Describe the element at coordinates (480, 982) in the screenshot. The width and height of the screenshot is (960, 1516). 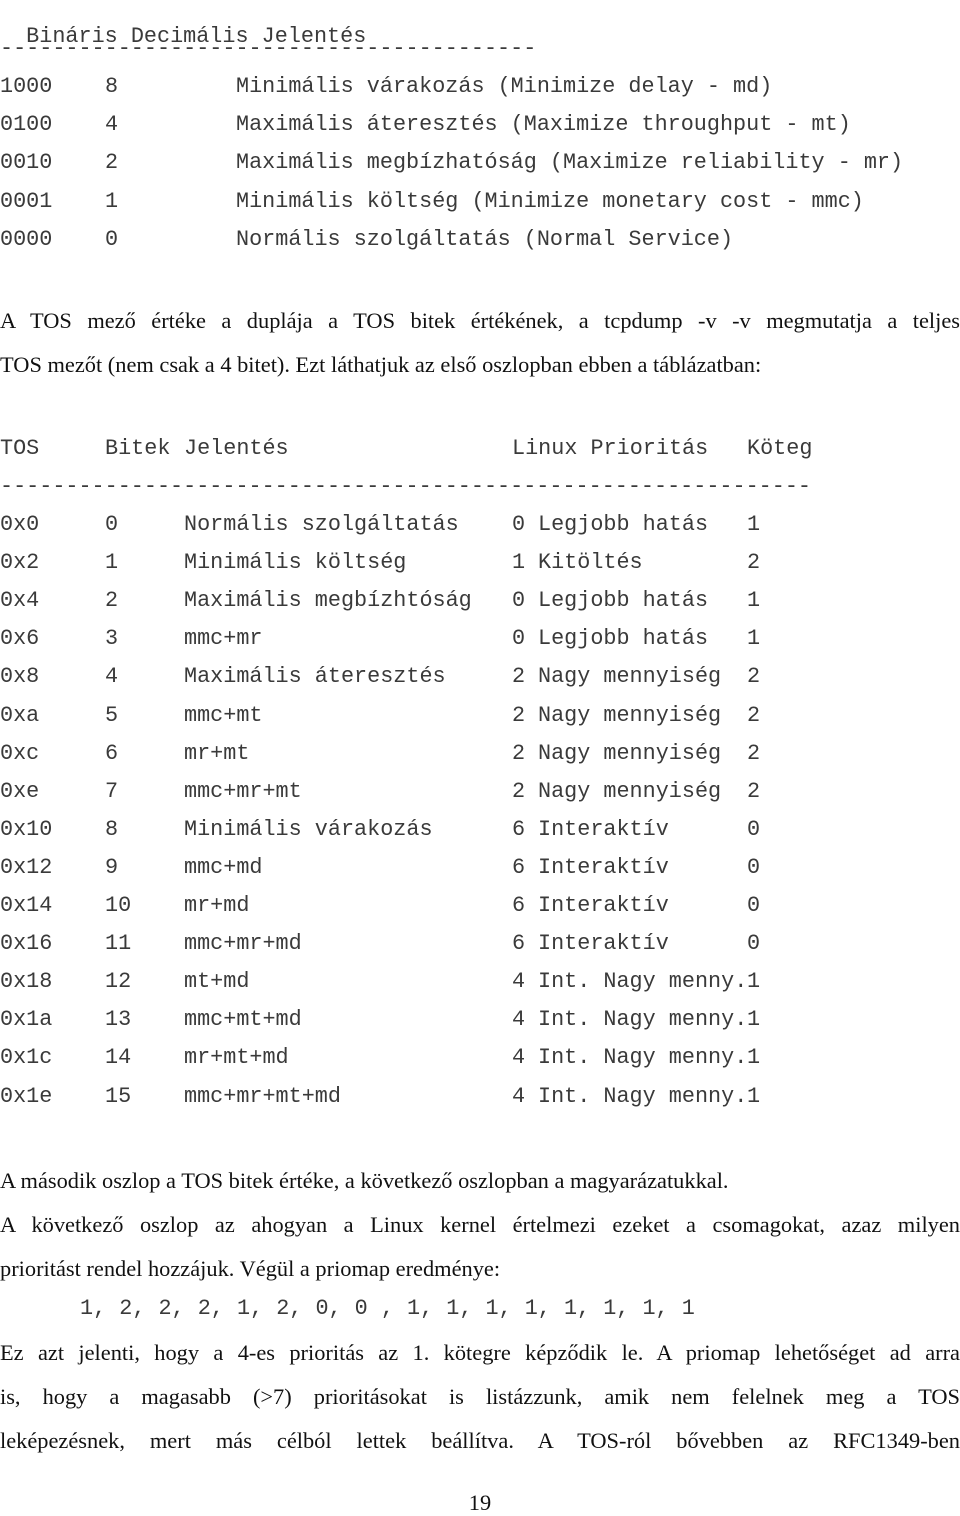
I see `table2-row: 0x18 12 mt+md 4 Int. Nagy menny. 1` at that location.